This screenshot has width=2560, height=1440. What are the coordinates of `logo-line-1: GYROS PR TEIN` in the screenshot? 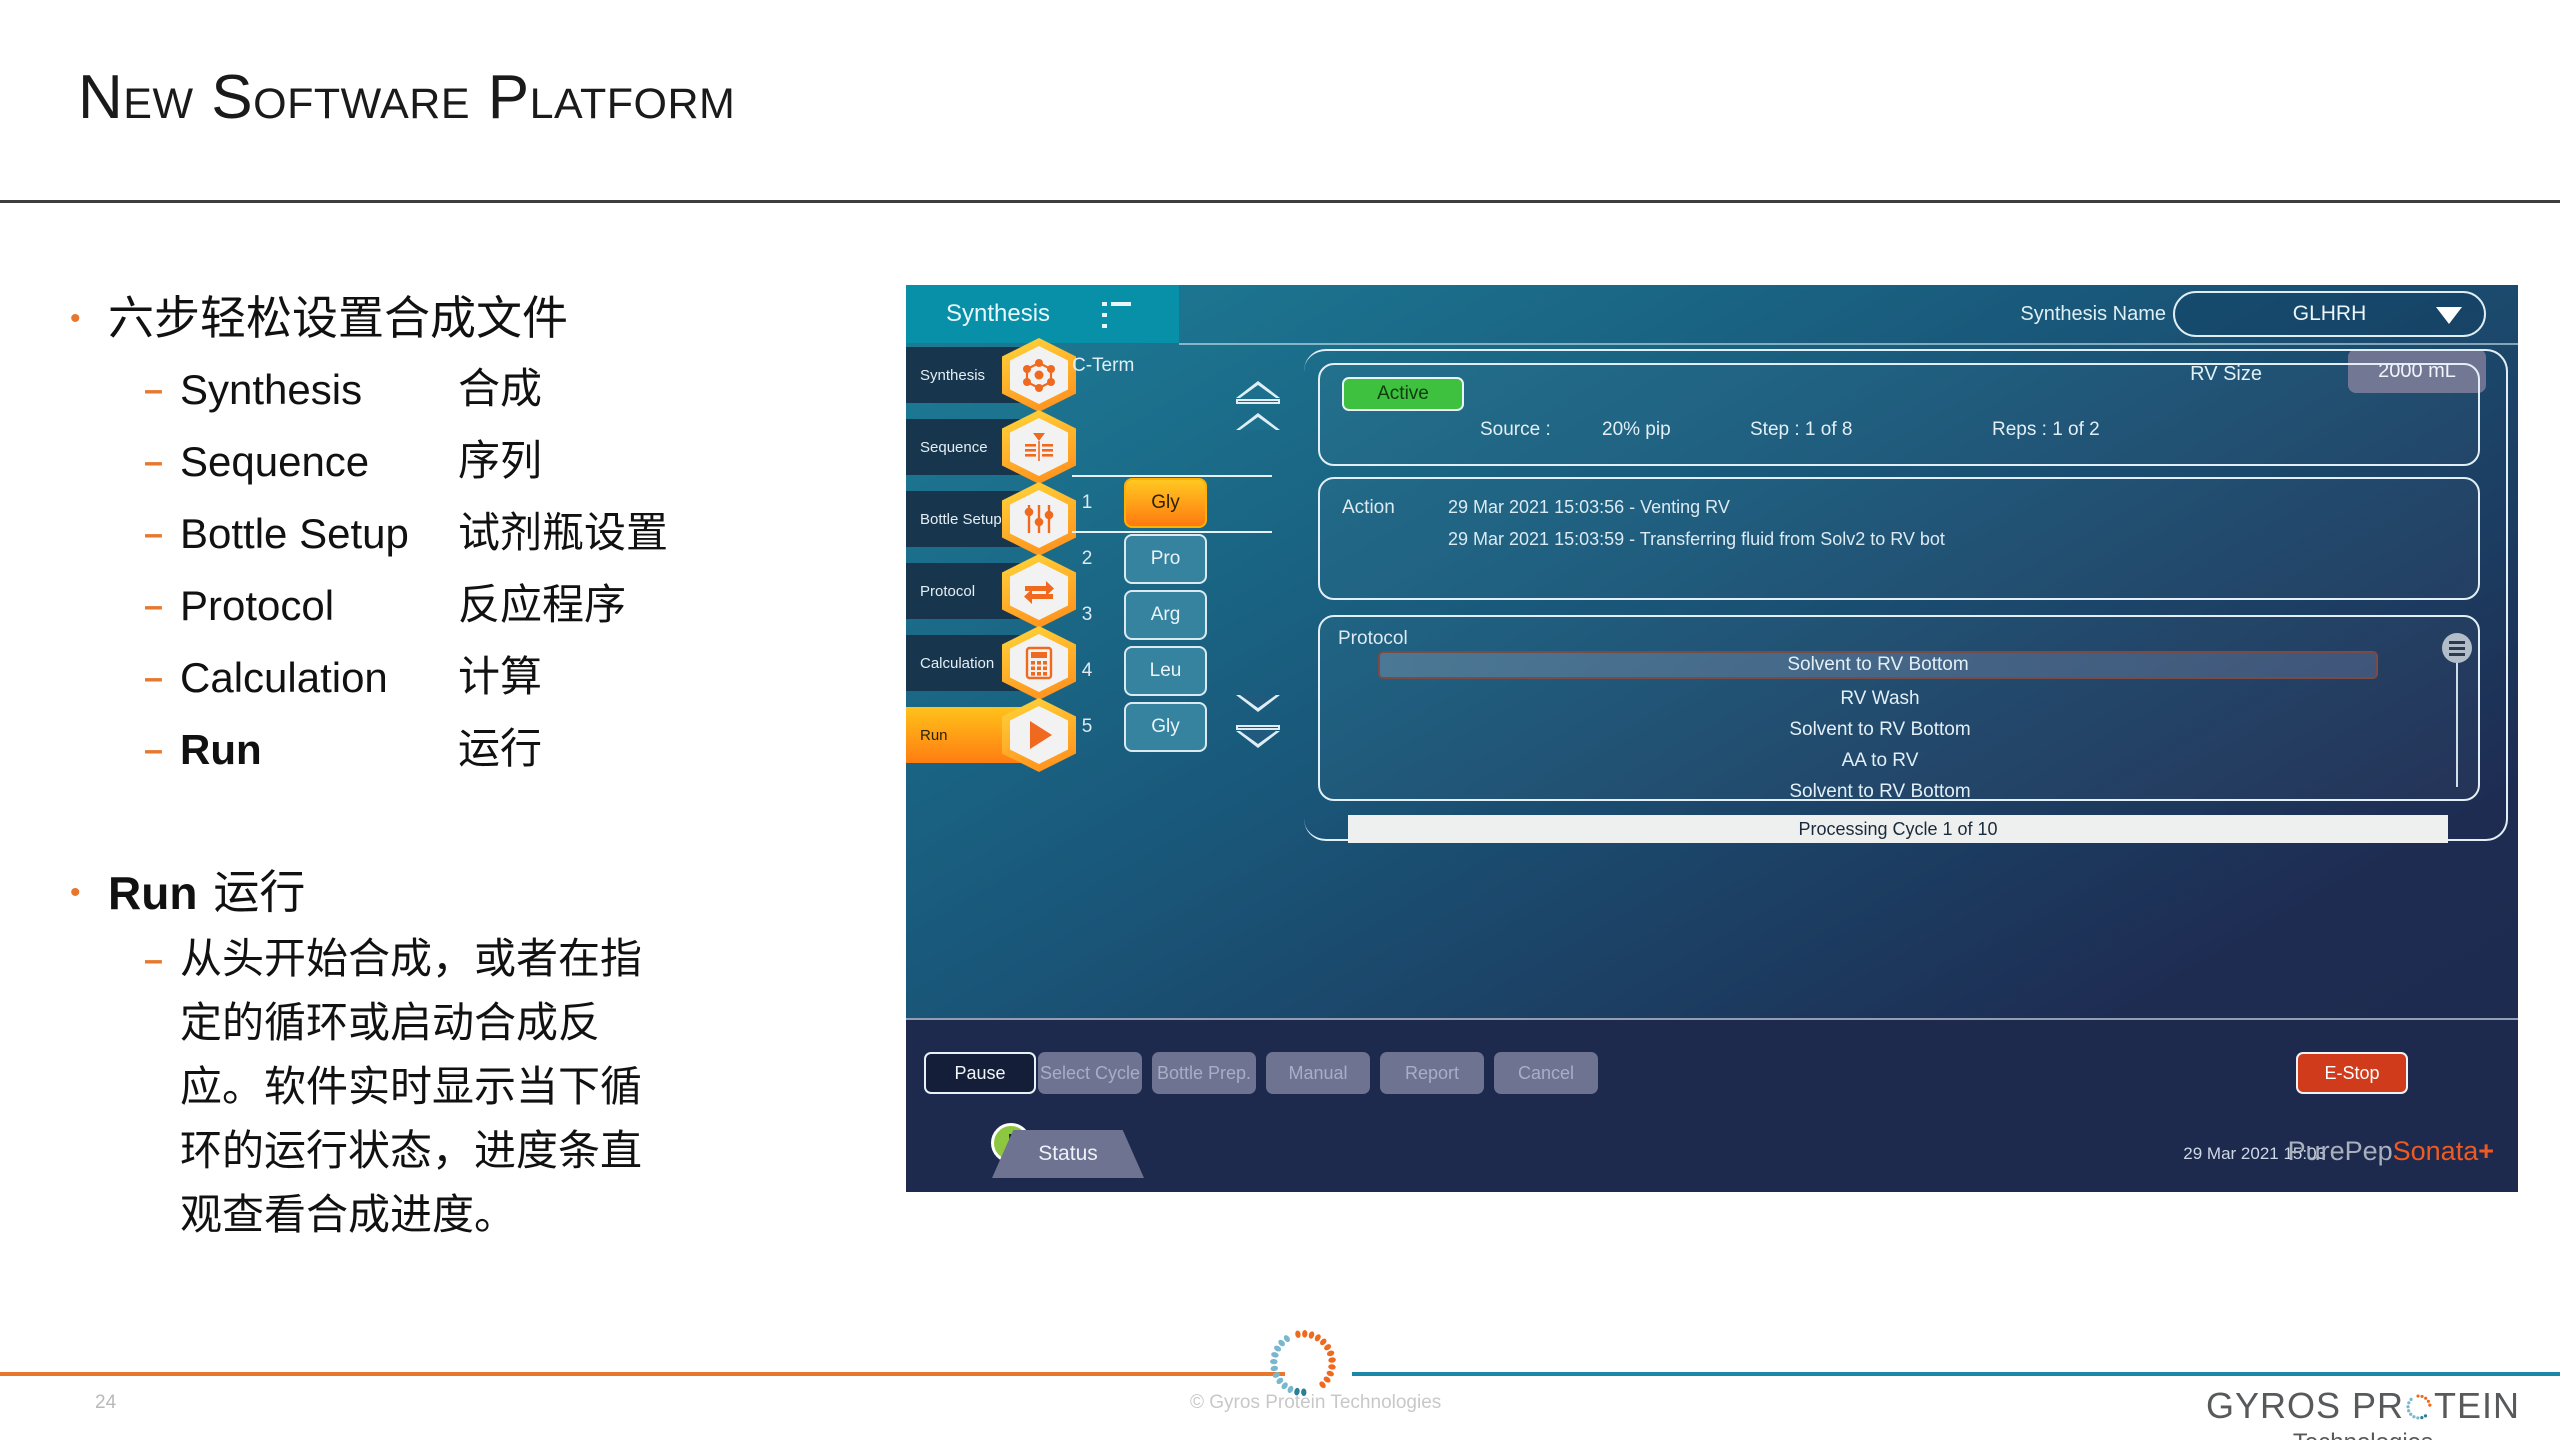 It's located at (2362, 1405).